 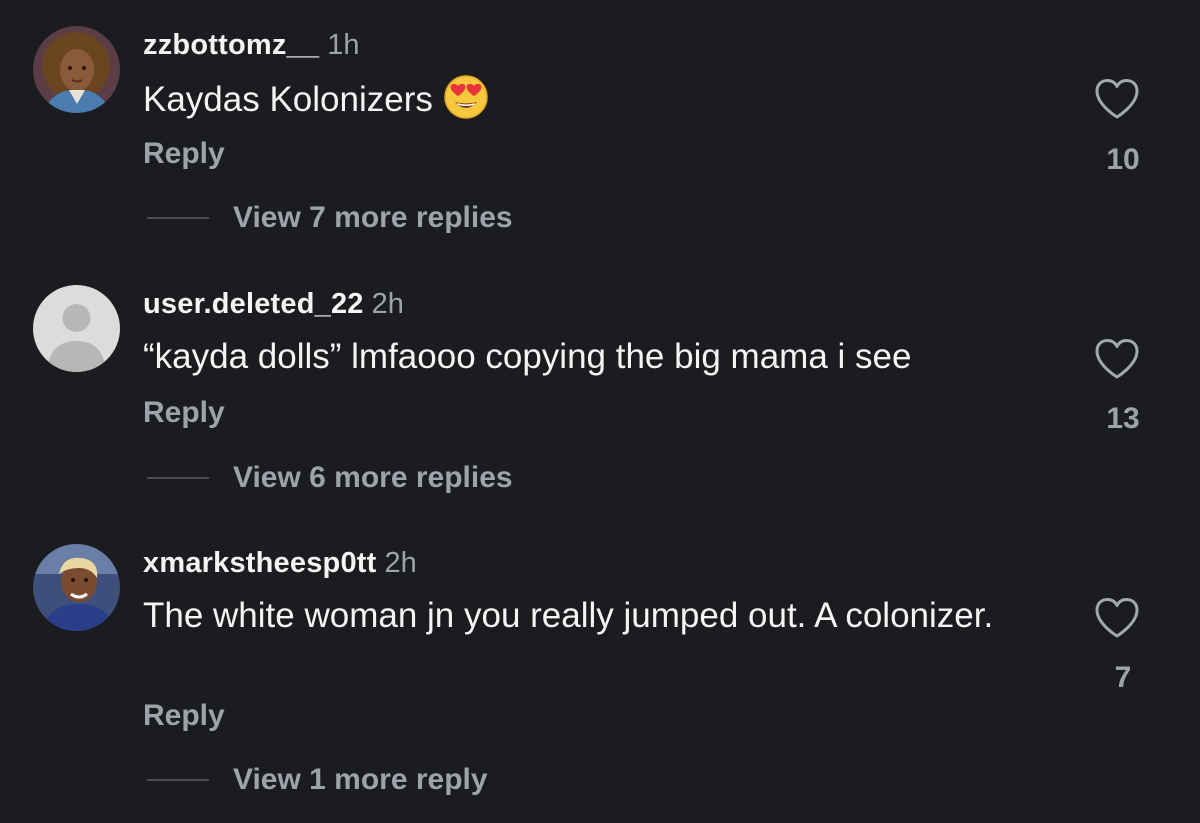 I want to click on view-more-replies-button: View 6 more replies, so click(x=330, y=478).